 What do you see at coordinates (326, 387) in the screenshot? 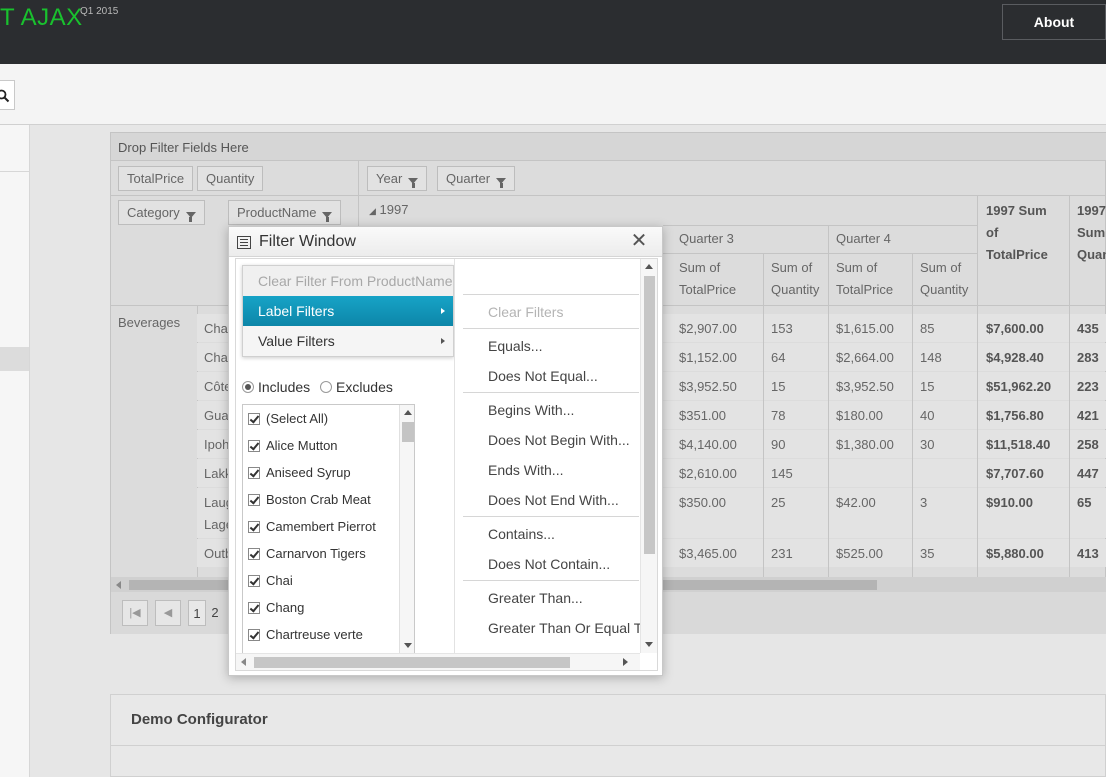
I see `excludes-radio` at bounding box center [326, 387].